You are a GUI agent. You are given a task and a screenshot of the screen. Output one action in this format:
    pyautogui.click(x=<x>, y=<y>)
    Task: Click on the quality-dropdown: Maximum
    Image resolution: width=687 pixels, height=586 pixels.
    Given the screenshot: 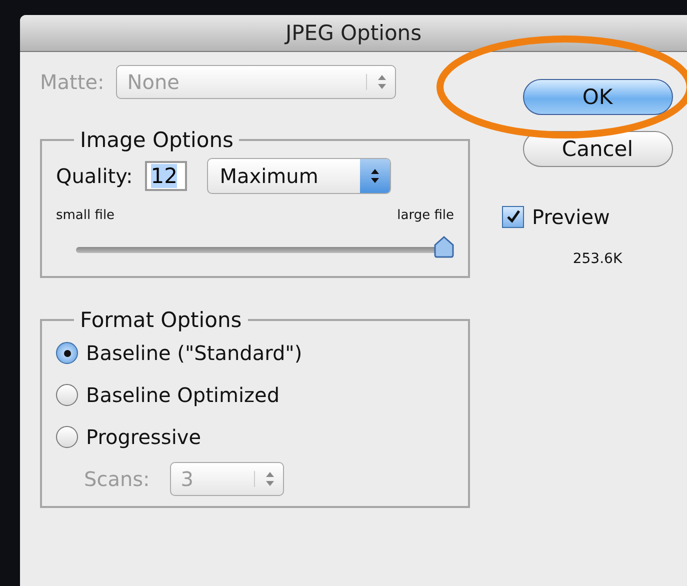 What is the action you would take?
    pyautogui.click(x=298, y=176)
    